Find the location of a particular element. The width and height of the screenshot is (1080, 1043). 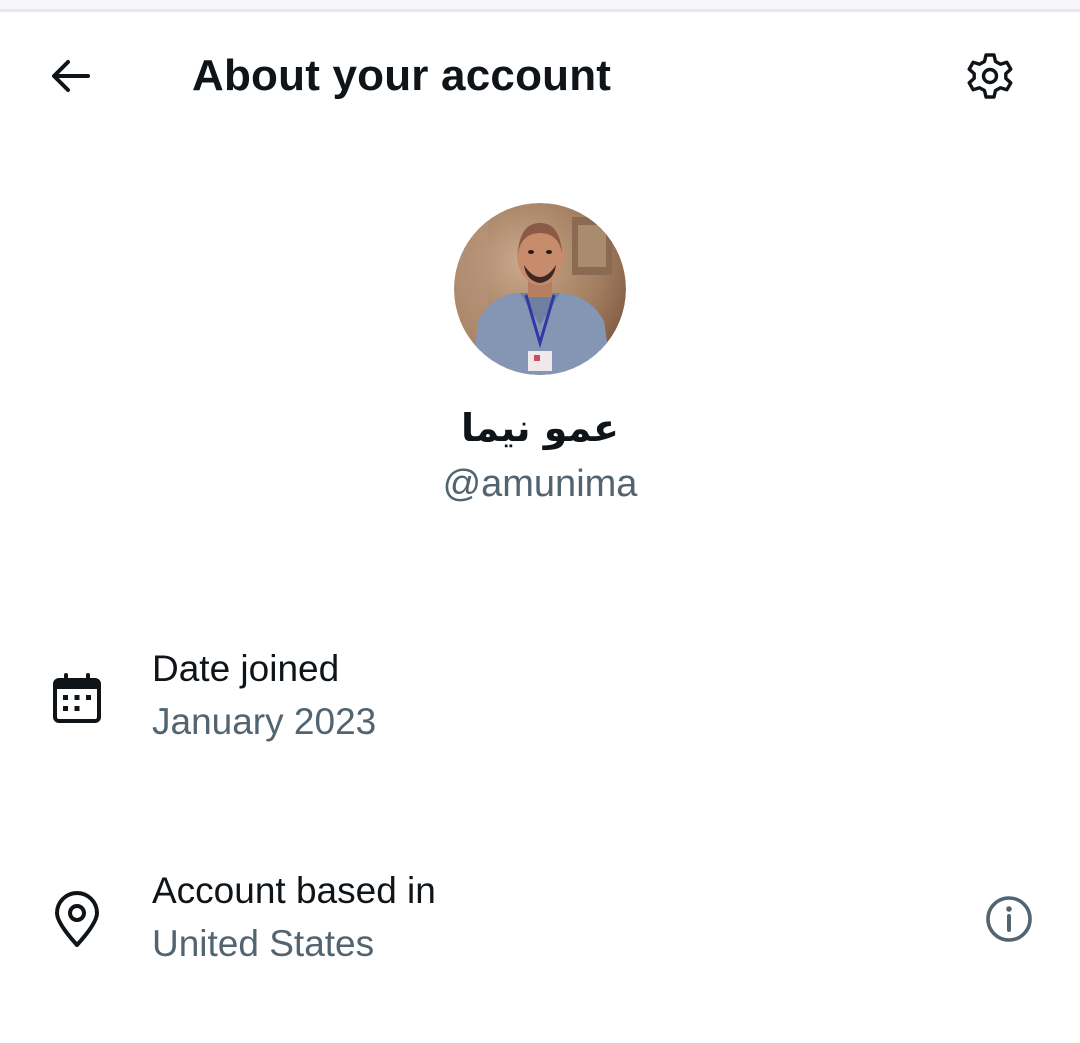

top-app-bar: About your account is located at coordinates (540, 78).